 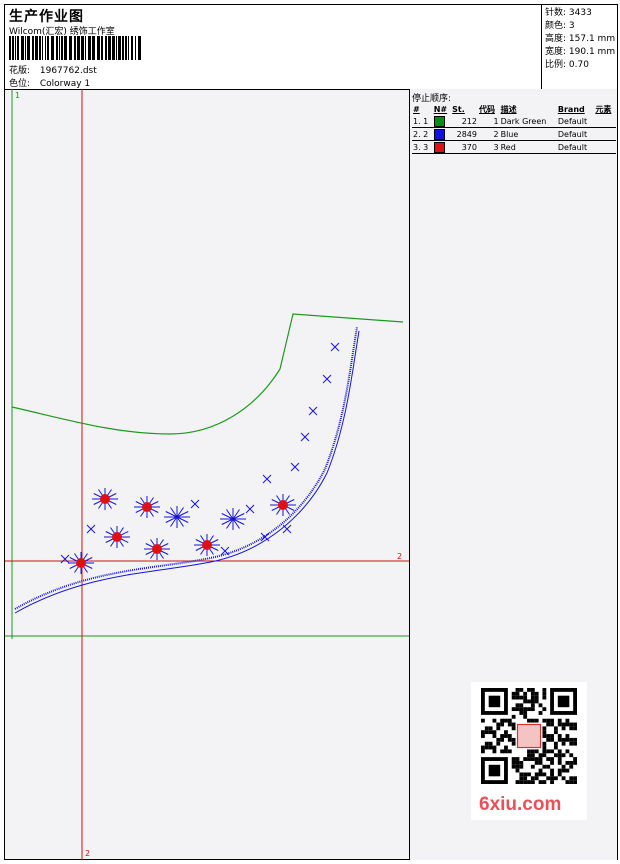 I want to click on row-code: 1, so click(x=488, y=121).